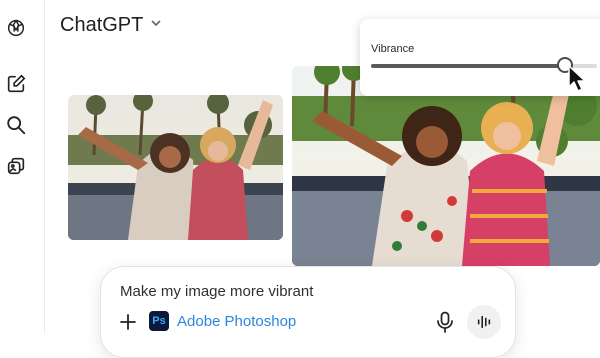 The height and width of the screenshot is (358, 600). What do you see at coordinates (16, 28) in the screenshot?
I see `openai-logo-icon` at bounding box center [16, 28].